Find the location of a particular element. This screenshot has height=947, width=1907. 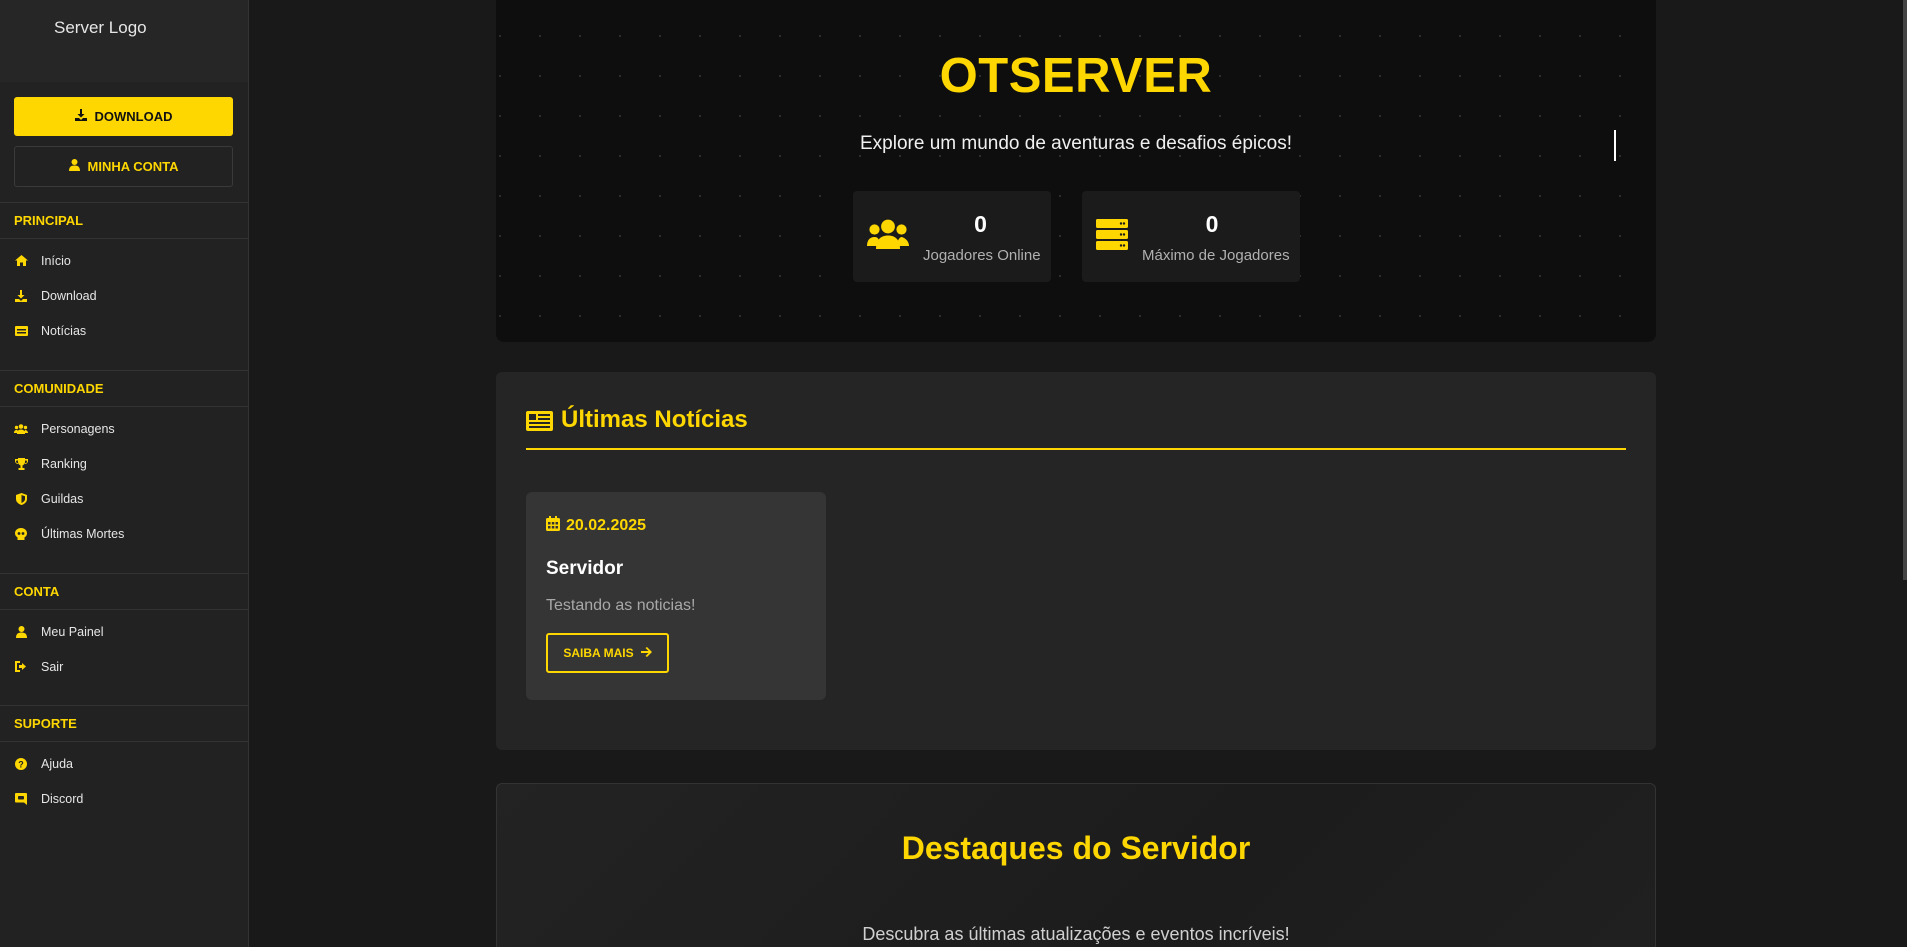

news-excerpt: Testando as noticias! is located at coordinates (621, 605).